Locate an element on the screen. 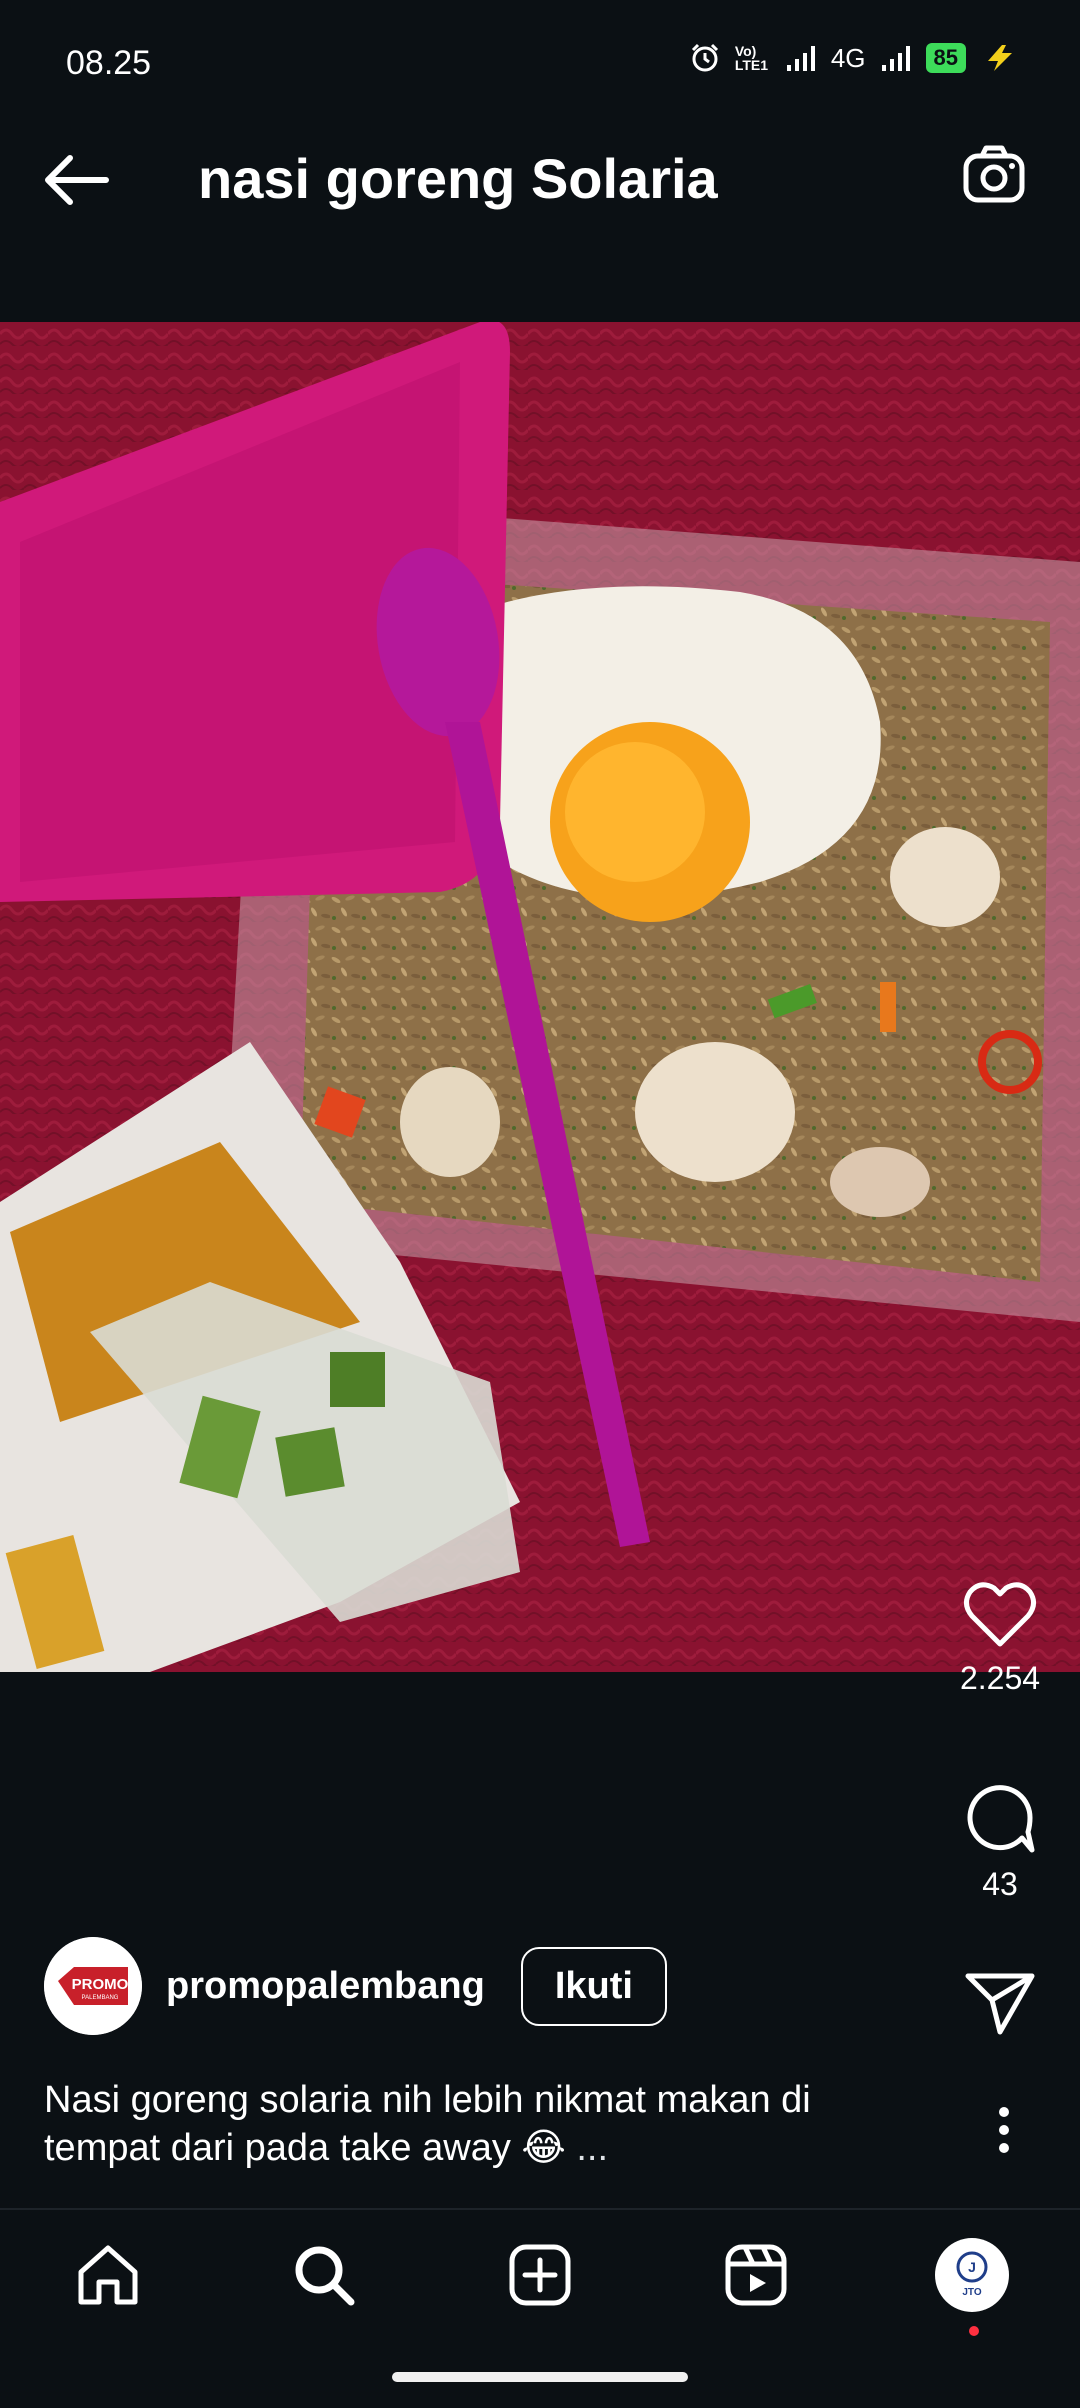  username: promopalembang is located at coordinates (325, 1986).